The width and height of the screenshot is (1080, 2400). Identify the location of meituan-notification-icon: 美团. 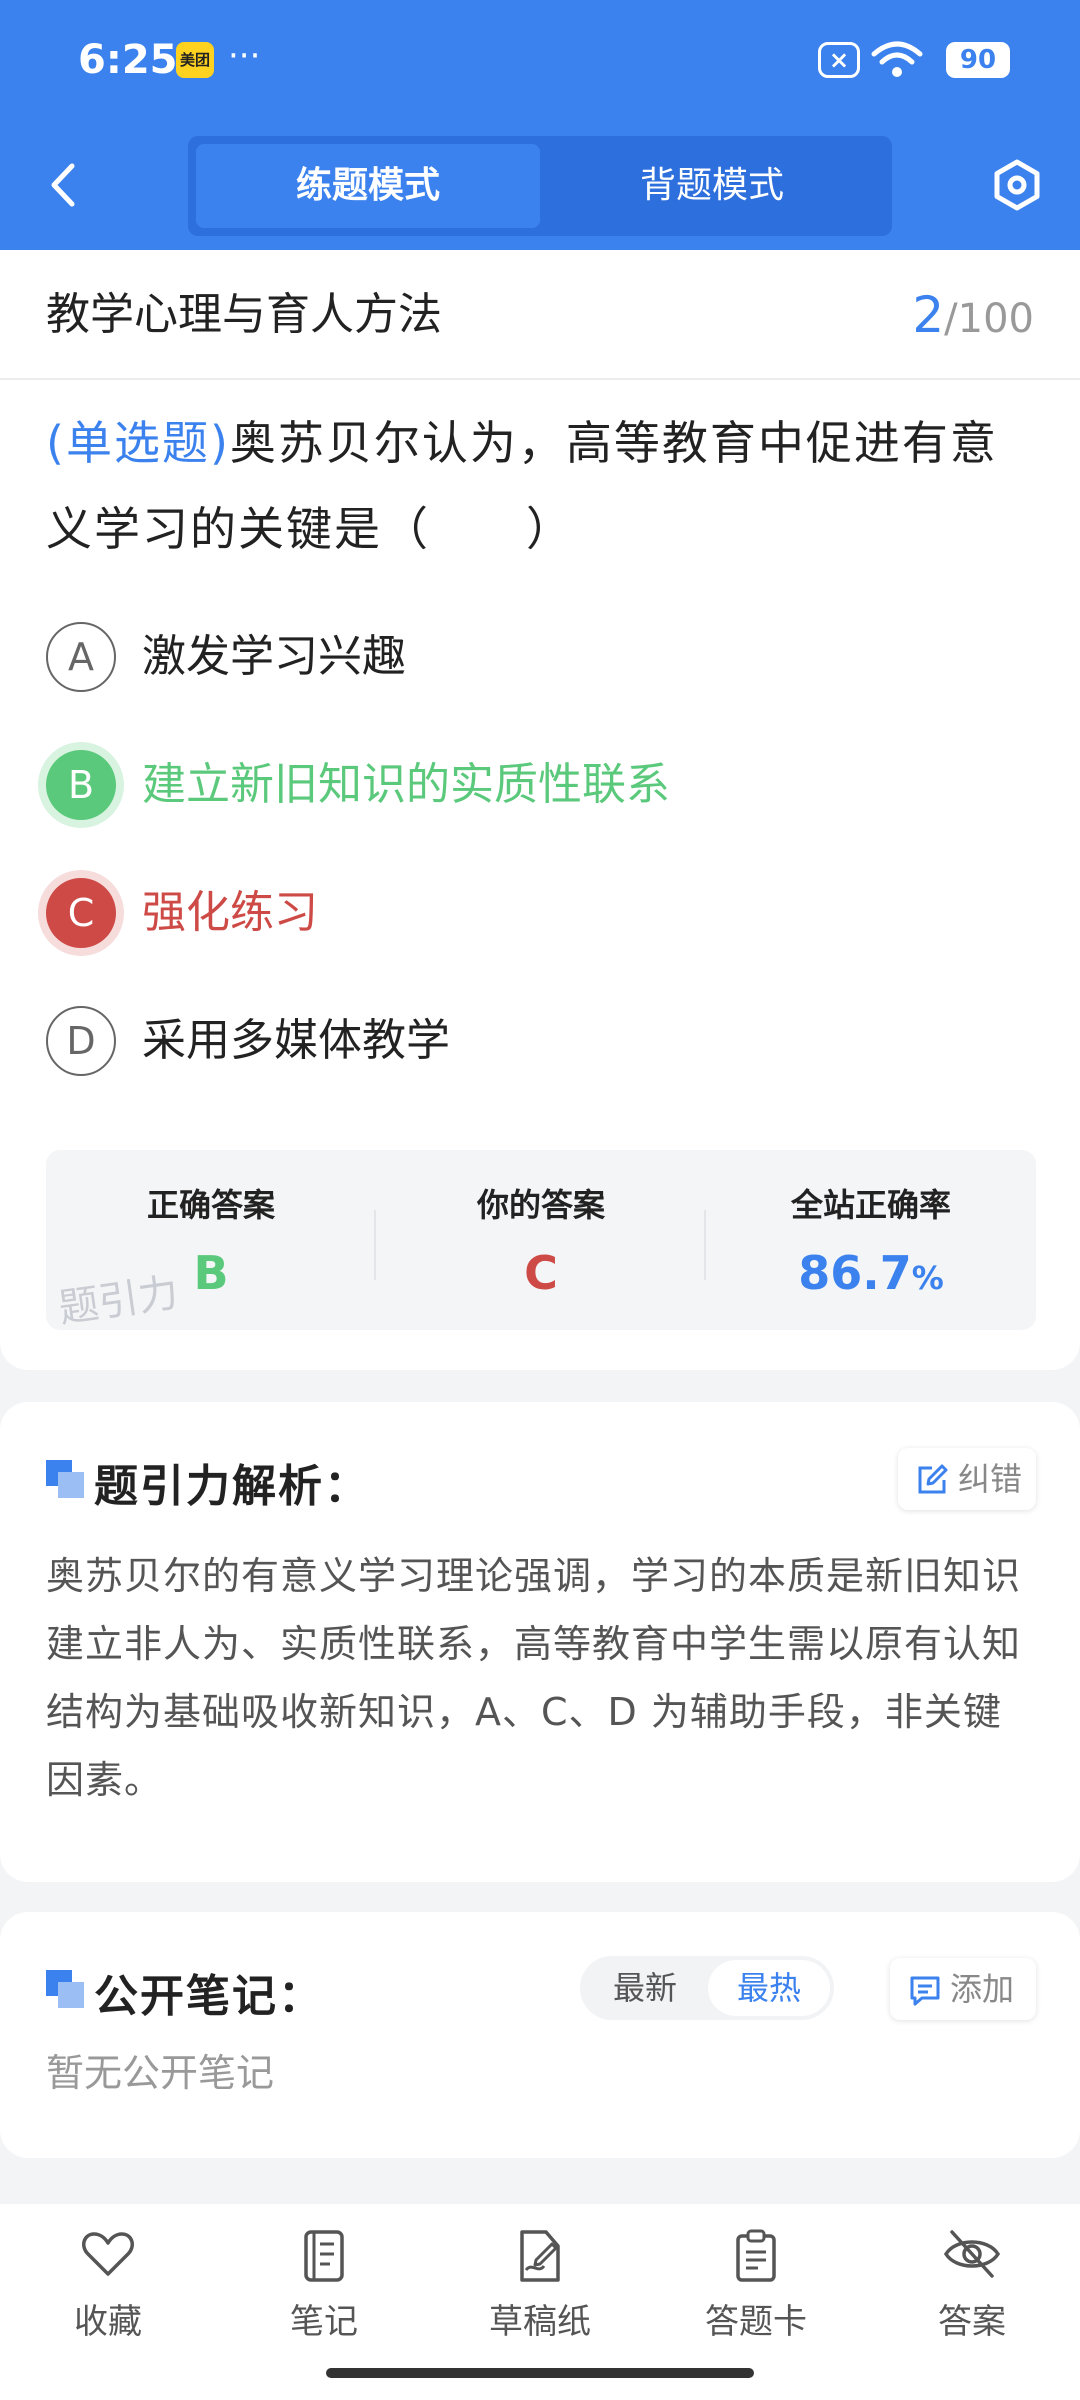
(195, 60).